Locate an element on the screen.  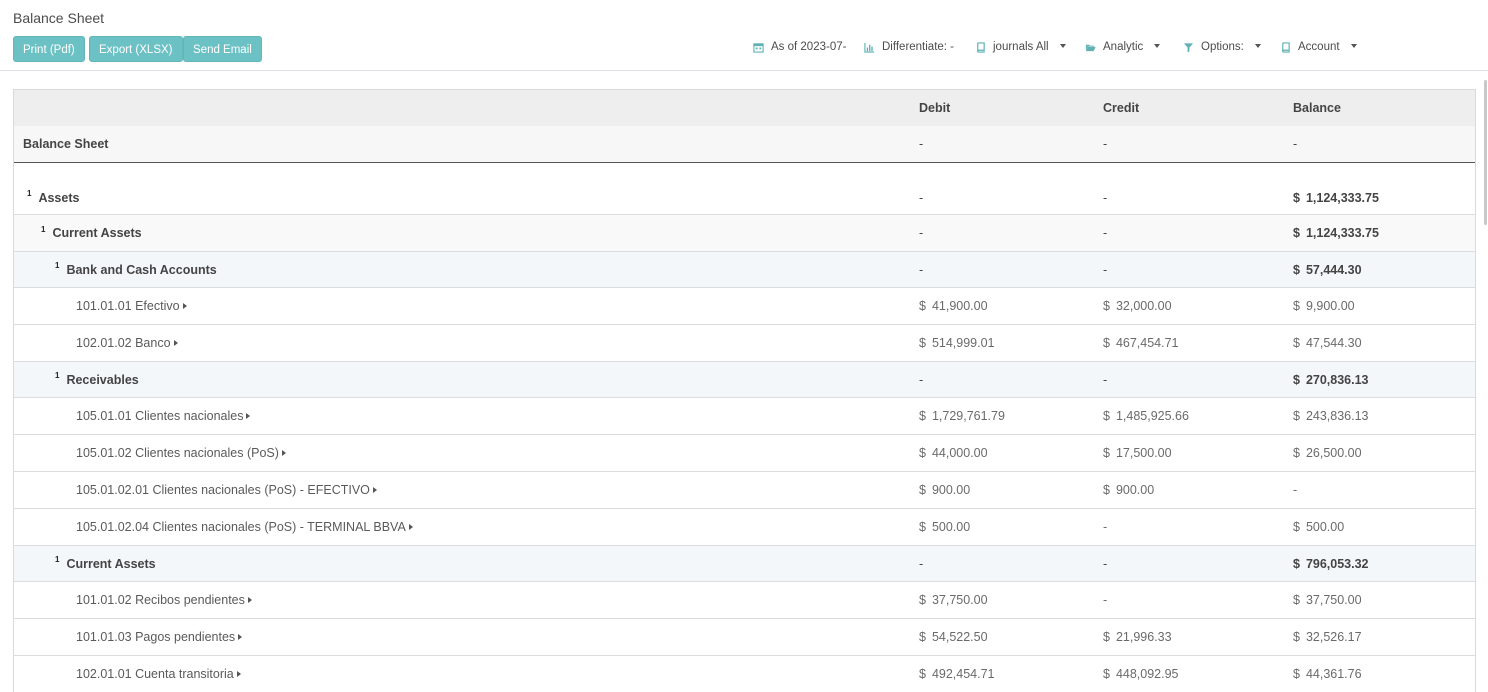
account-name: 101.01.03 Pagos pendientes is located at coordinates (159, 637).